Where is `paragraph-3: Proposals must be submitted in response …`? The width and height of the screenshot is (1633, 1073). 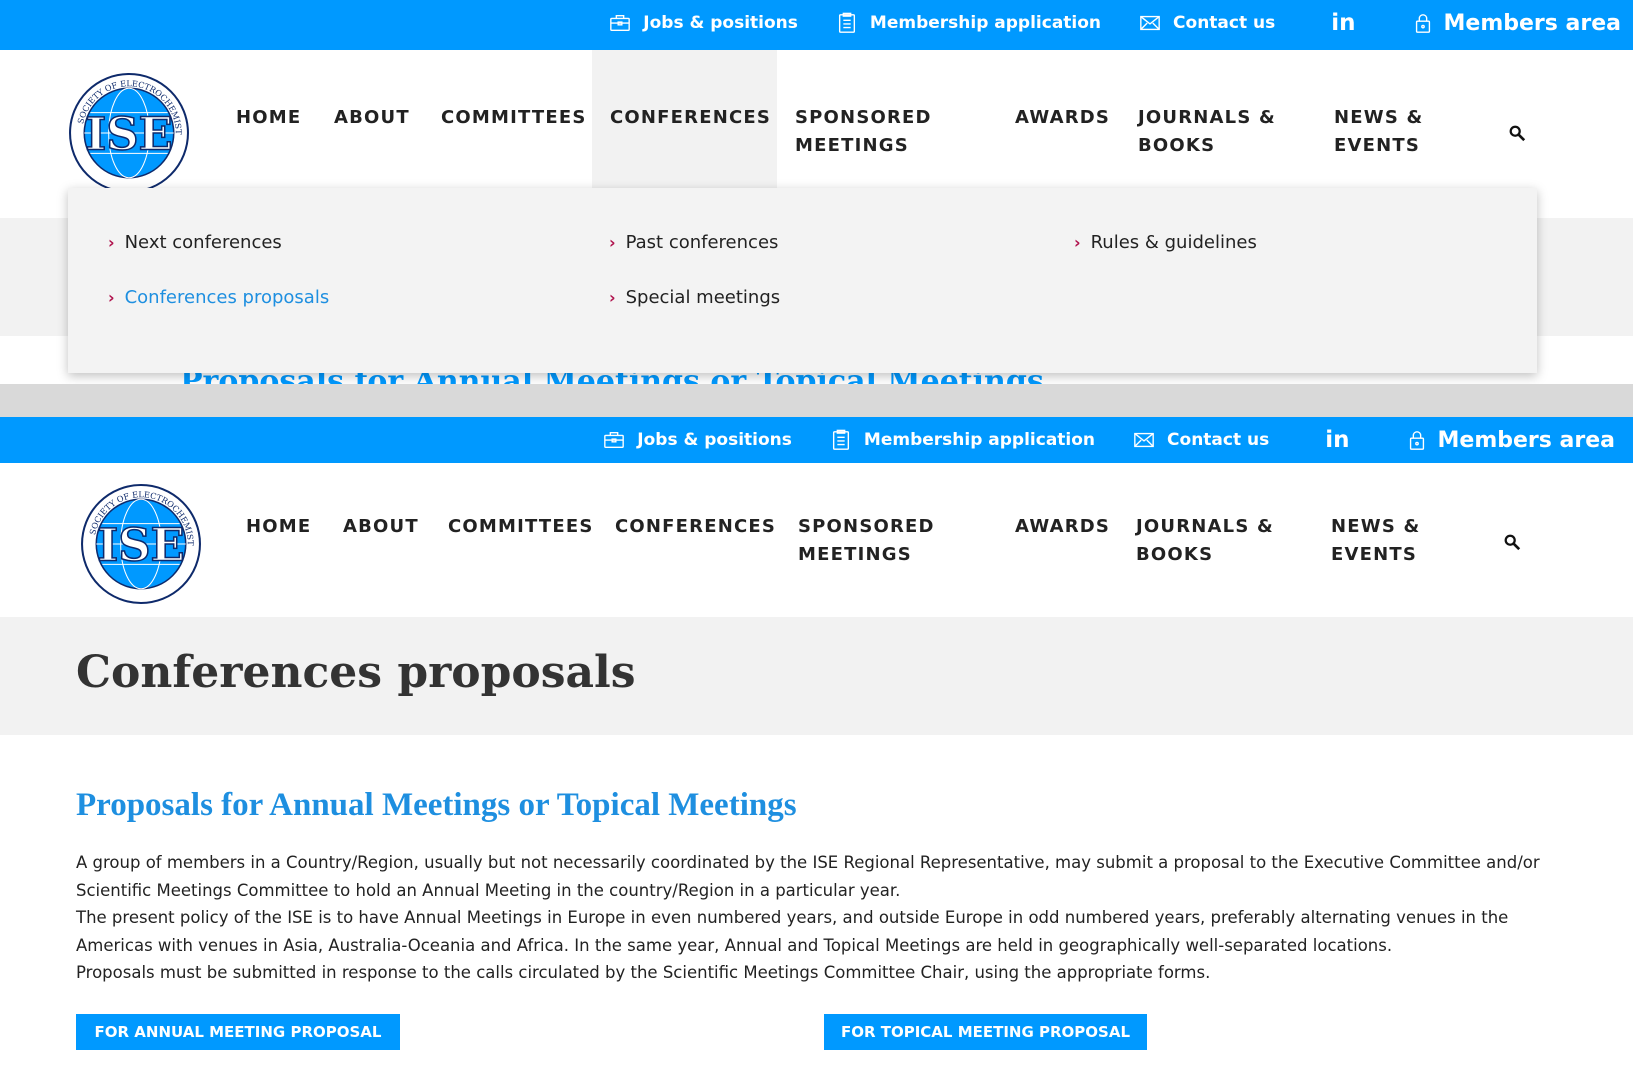
paragraph-3: Proposals must be submitted in response … is located at coordinates (643, 972).